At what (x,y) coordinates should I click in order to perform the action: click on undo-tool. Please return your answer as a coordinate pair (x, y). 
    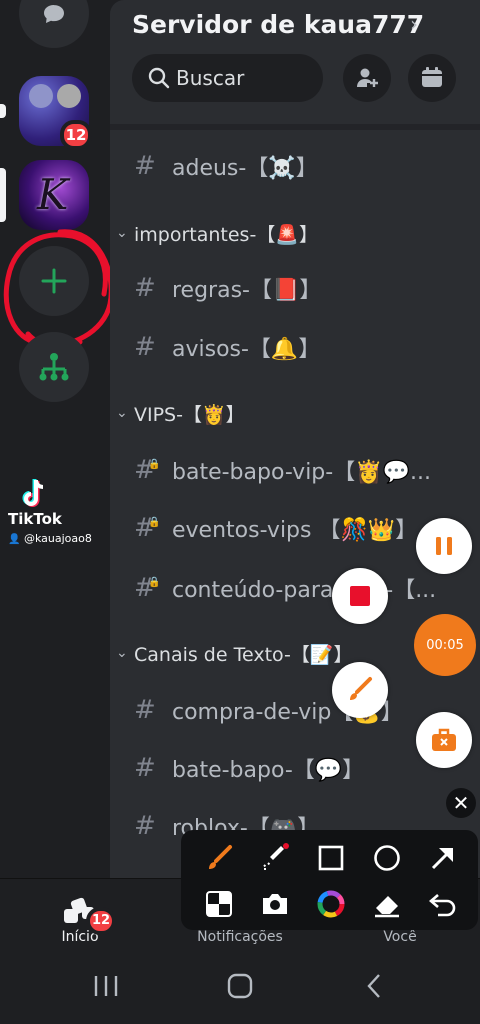
    Looking at the image, I should click on (443, 904).